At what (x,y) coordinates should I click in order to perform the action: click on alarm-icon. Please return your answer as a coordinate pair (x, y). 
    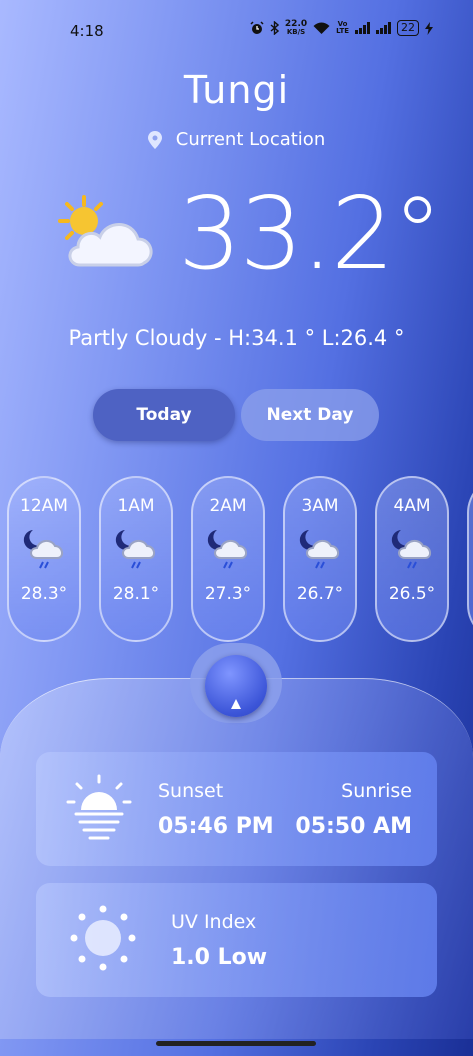
    Looking at the image, I should click on (257, 27).